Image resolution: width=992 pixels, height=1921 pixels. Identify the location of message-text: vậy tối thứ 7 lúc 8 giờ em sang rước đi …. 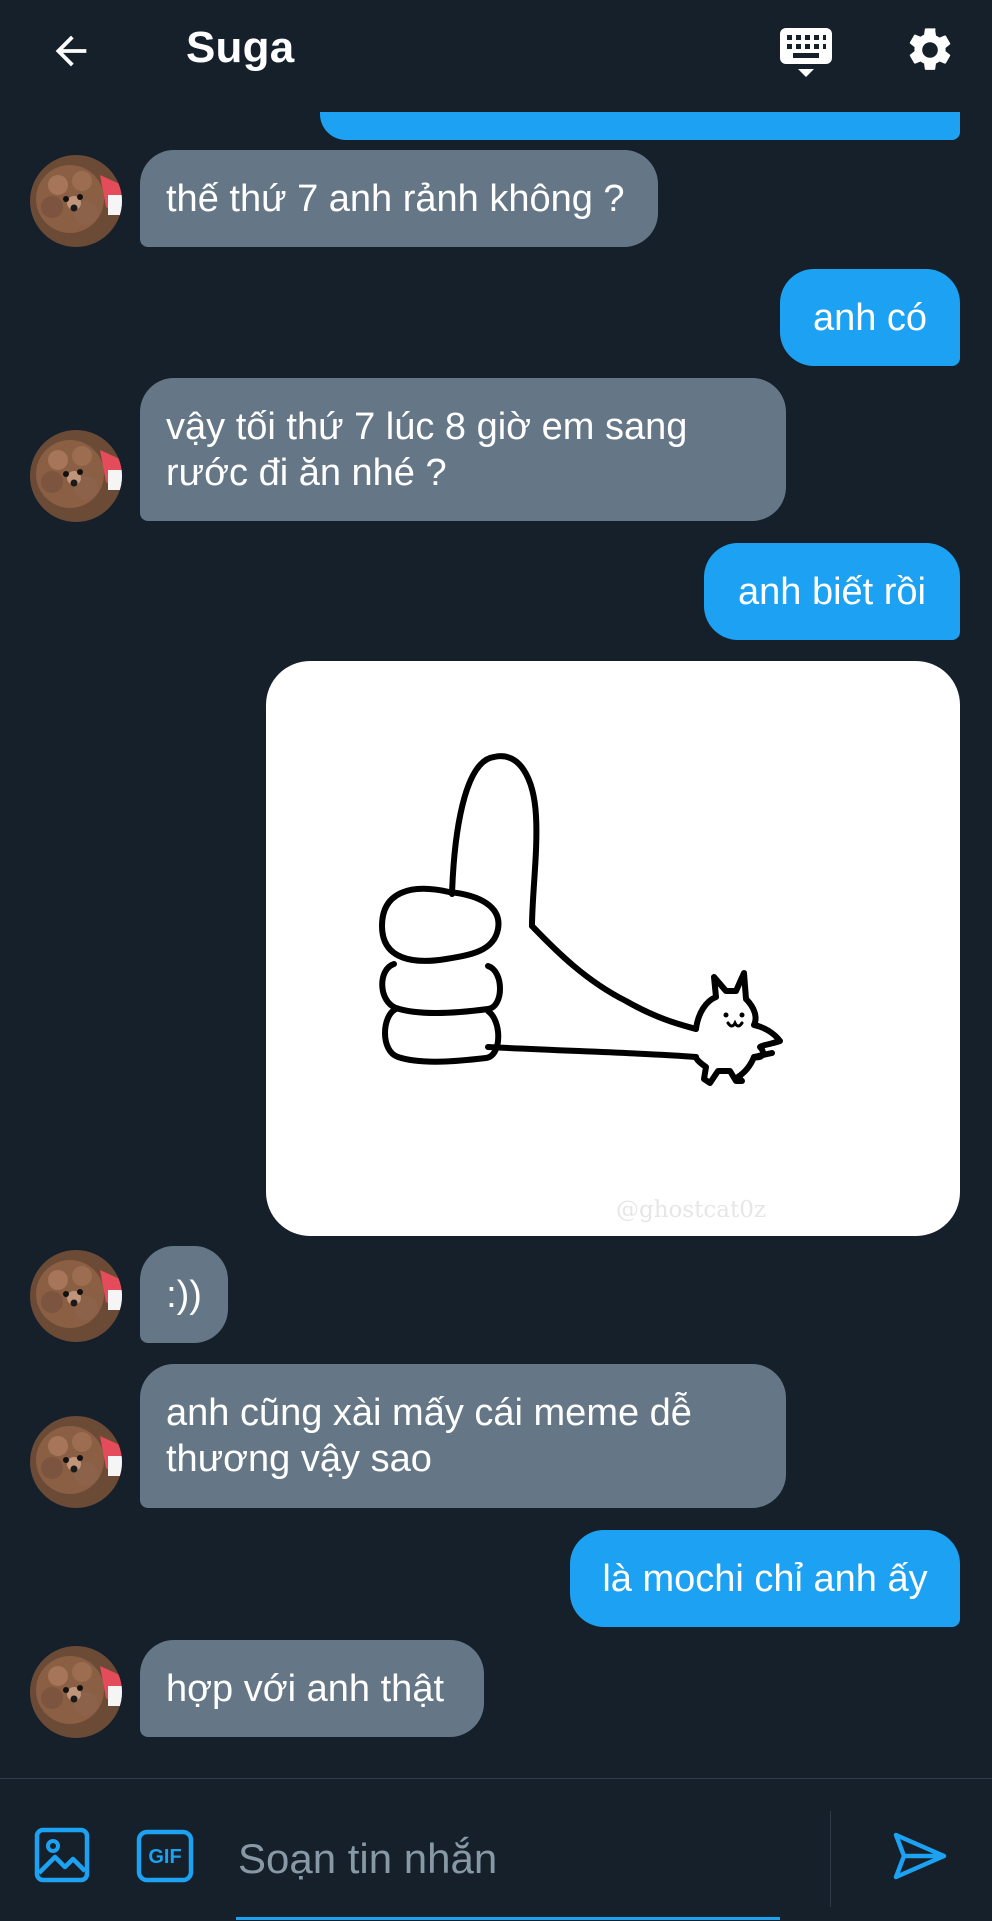
(427, 449).